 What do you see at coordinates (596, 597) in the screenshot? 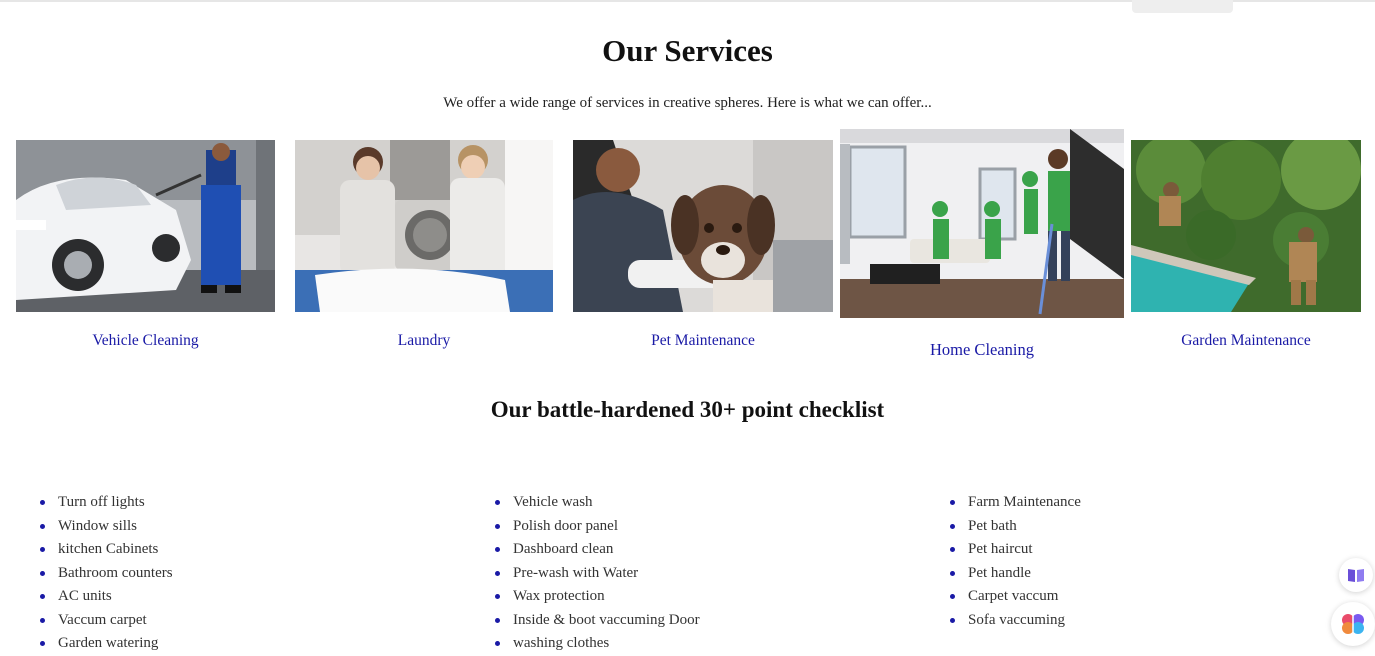
I see `list-item: Wax protection` at bounding box center [596, 597].